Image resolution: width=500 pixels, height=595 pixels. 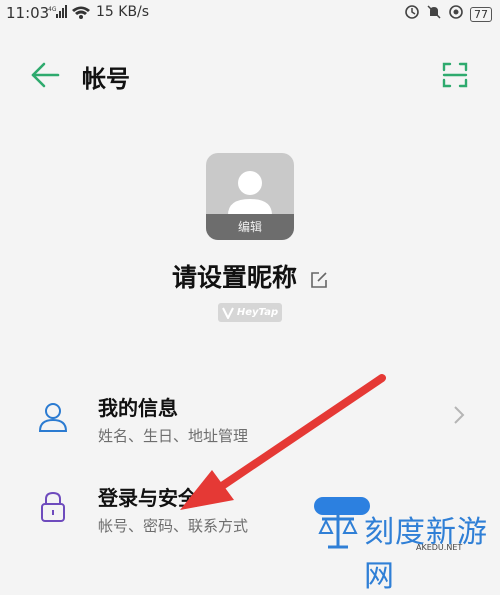 What do you see at coordinates (138, 408) in the screenshot?
I see `menu-item-title: 我的信息` at bounding box center [138, 408].